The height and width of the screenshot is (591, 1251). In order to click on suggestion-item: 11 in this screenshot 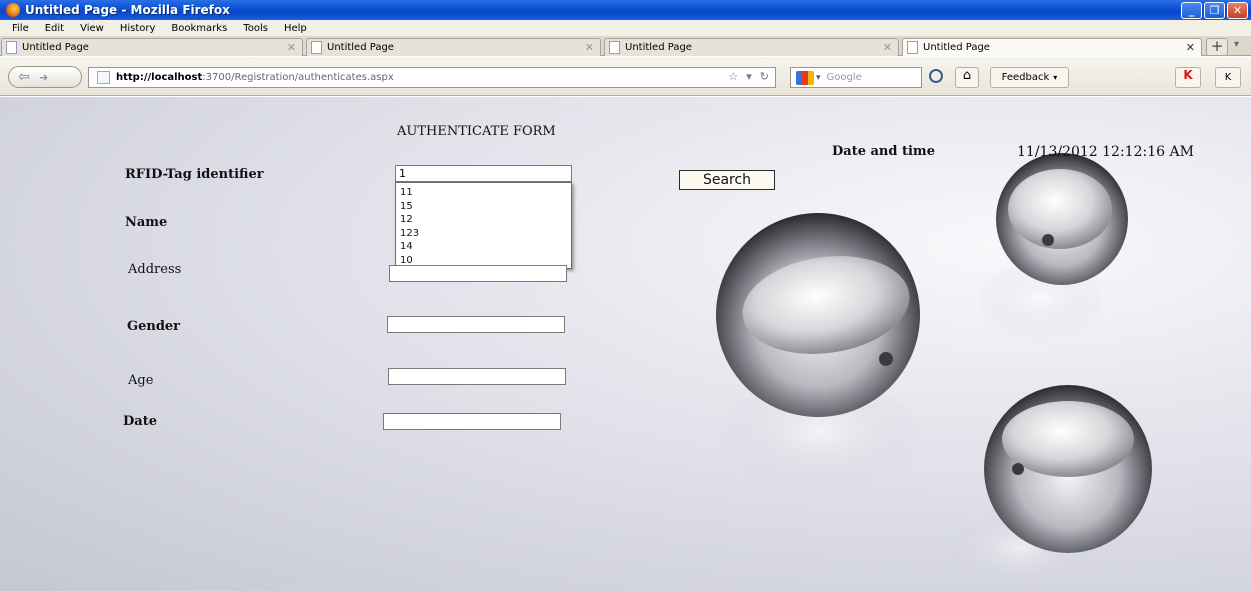, I will do `click(483, 193)`.